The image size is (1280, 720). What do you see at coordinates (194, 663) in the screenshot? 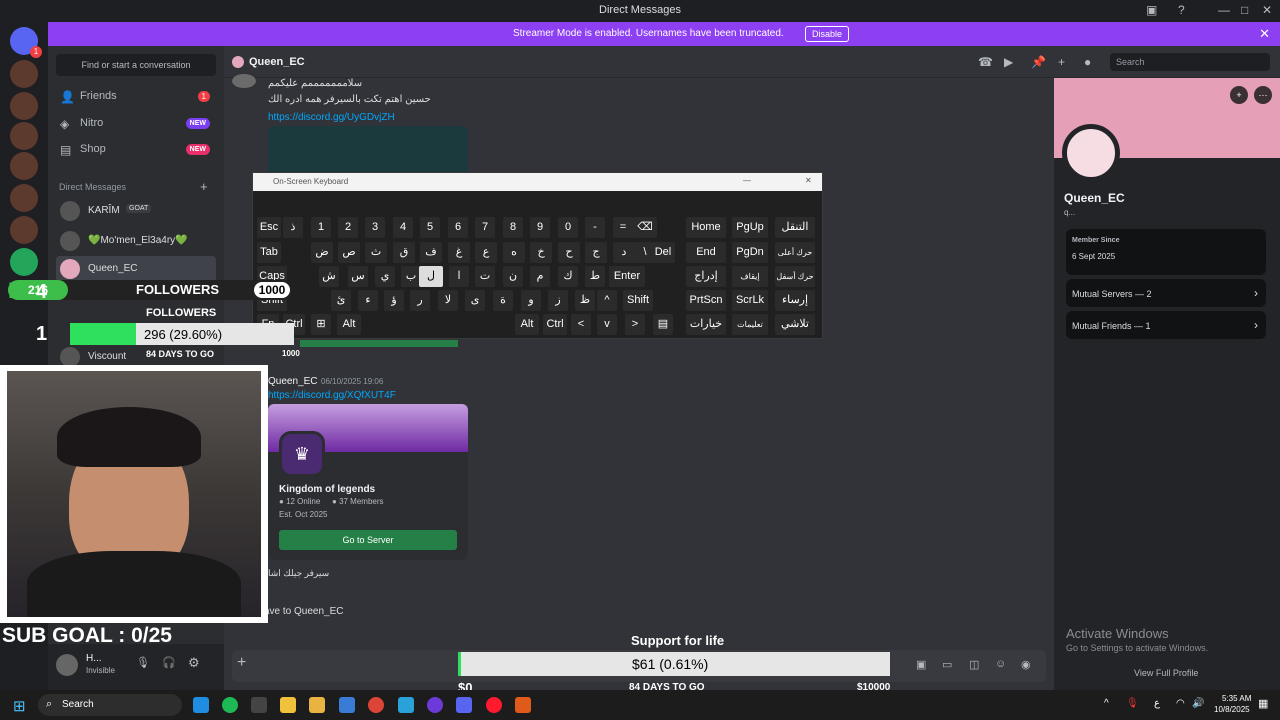
I see `settings-gear-icon: ⚙` at bounding box center [194, 663].